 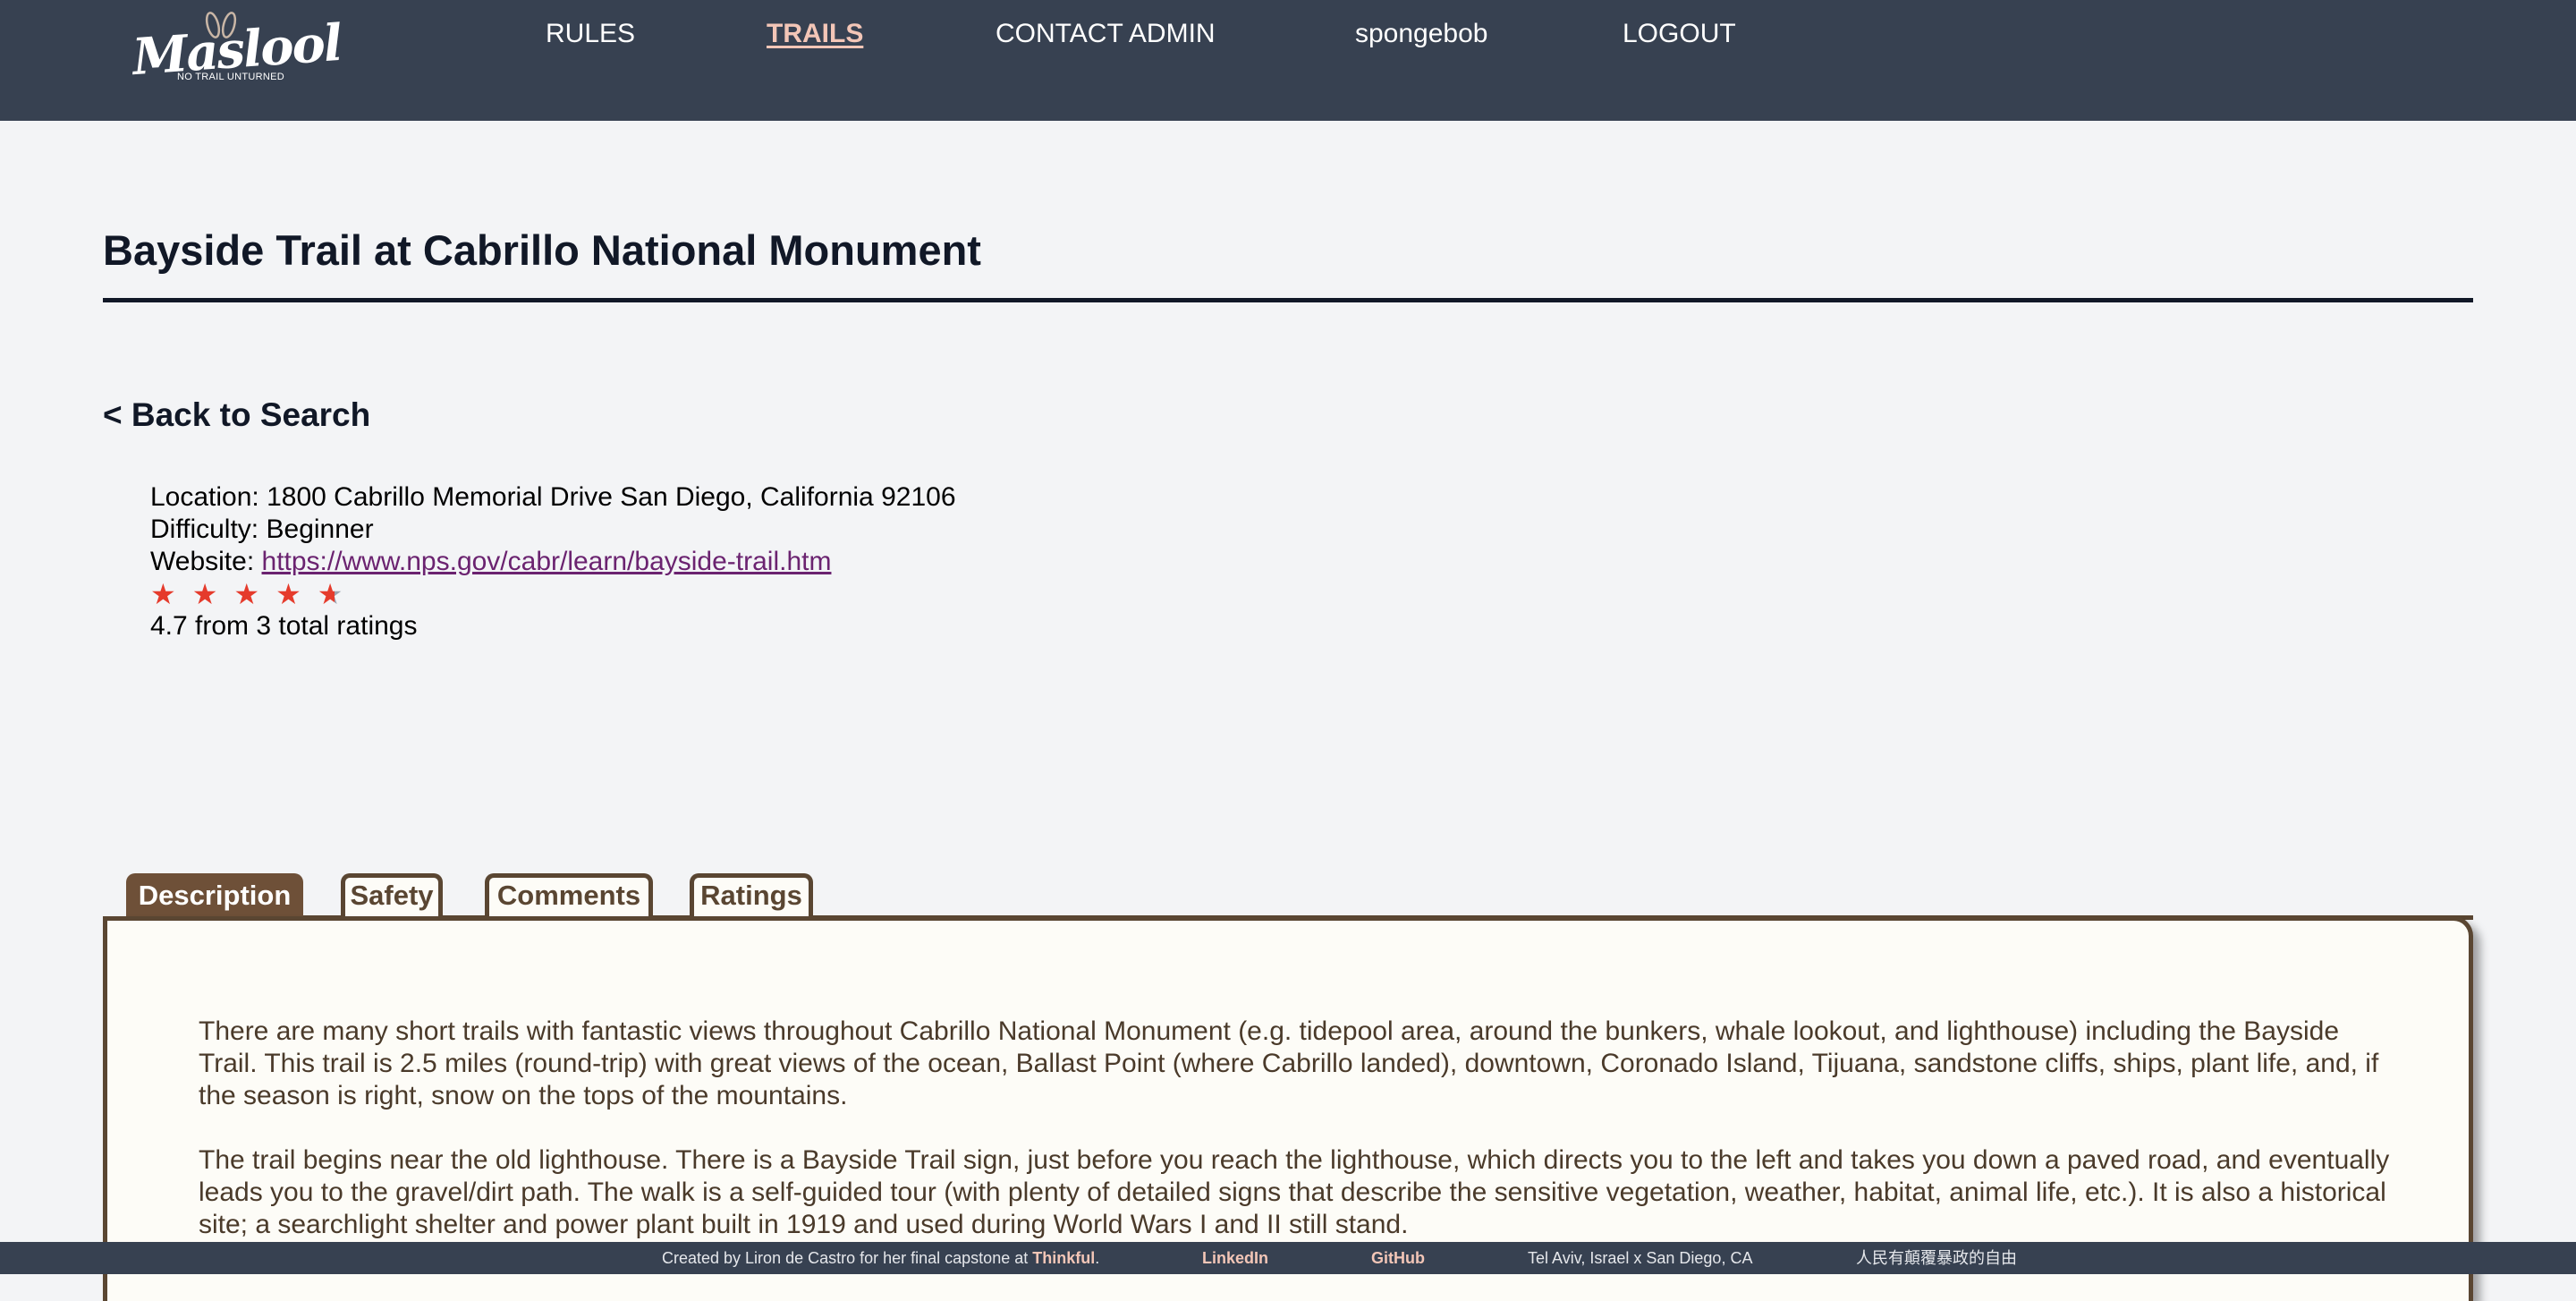 I want to click on rating-summary: 4.7 from 3 total ratings, so click(x=284, y=626).